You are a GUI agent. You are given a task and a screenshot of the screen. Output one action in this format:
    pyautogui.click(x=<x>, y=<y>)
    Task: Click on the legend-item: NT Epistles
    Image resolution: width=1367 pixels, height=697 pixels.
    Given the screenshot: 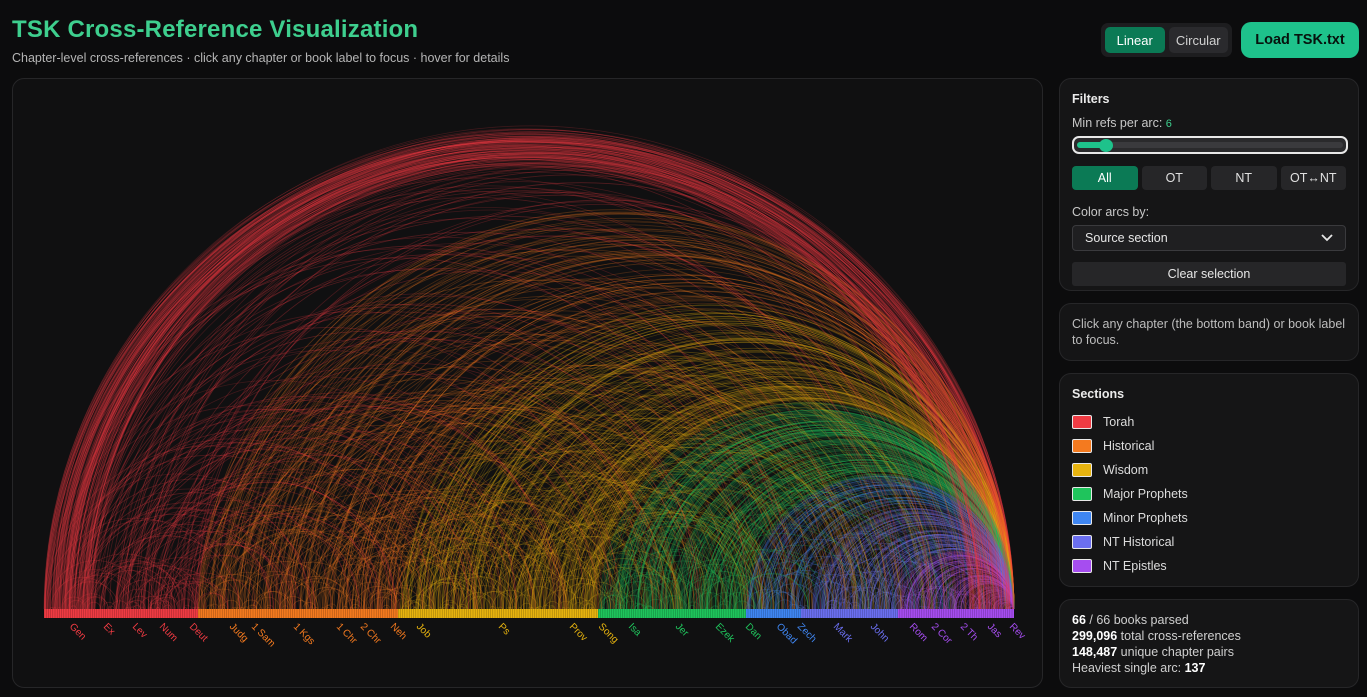 What is the action you would take?
    pyautogui.click(x=1209, y=565)
    